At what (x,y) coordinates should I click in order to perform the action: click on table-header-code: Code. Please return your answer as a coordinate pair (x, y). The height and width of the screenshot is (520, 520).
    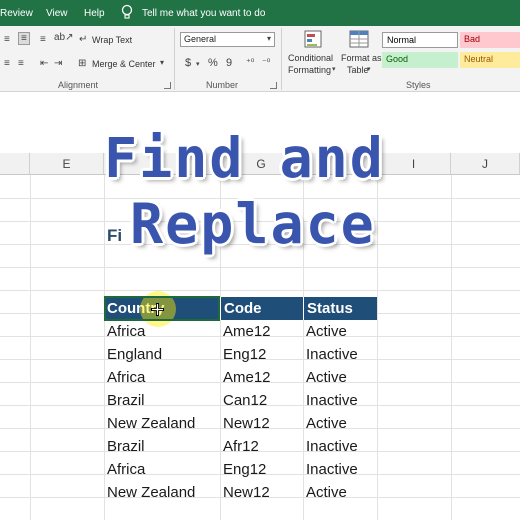
    Looking at the image, I should click on (261, 308).